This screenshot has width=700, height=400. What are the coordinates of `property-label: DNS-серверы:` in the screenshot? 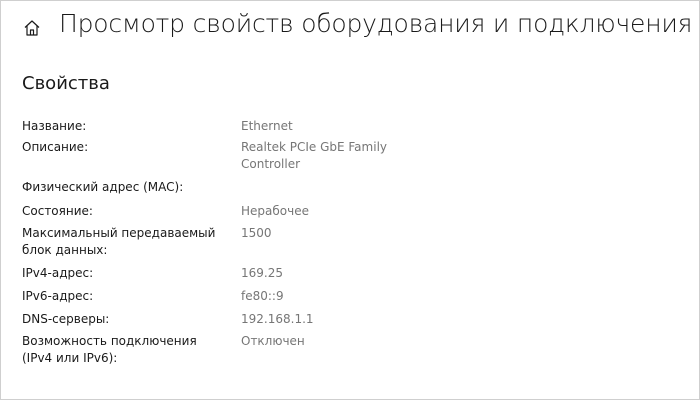 It's located at (66, 319).